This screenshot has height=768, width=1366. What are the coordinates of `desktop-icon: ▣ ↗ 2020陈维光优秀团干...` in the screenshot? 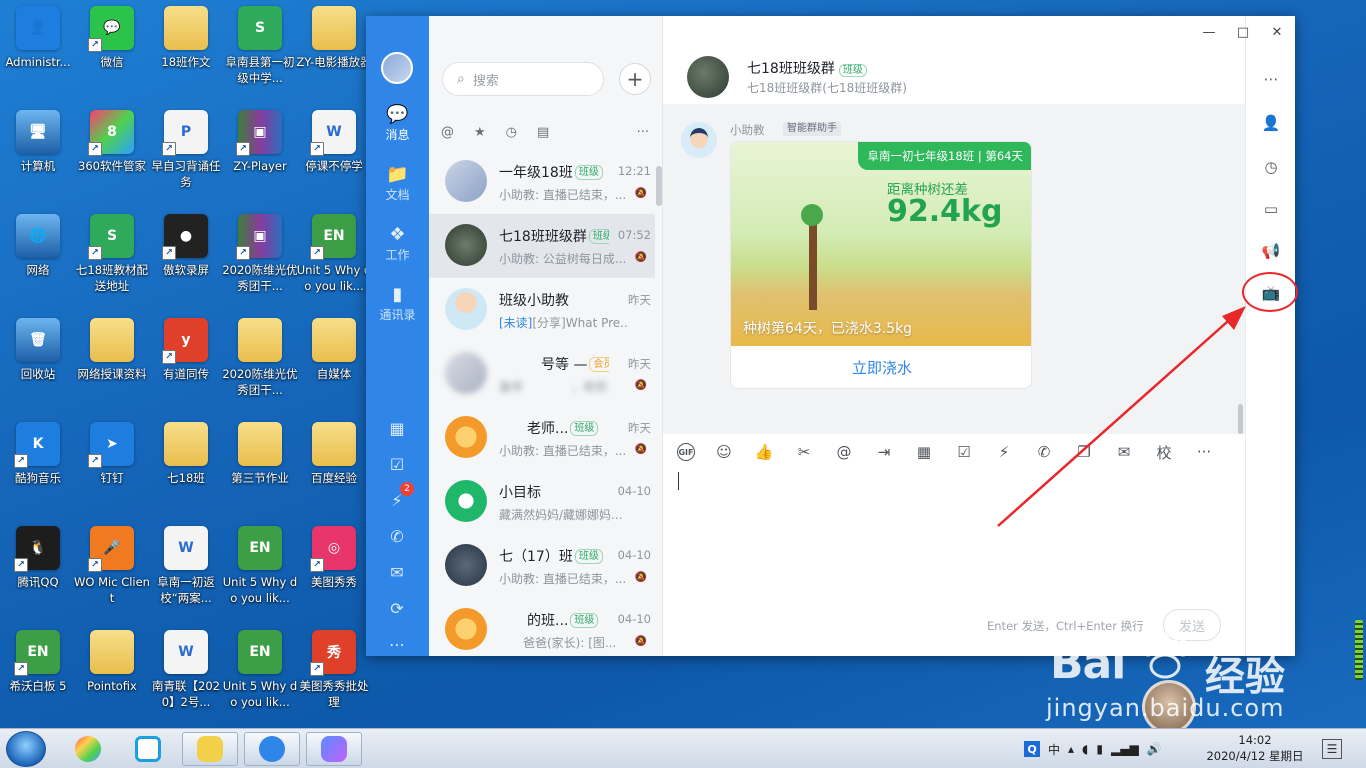 It's located at (260, 258).